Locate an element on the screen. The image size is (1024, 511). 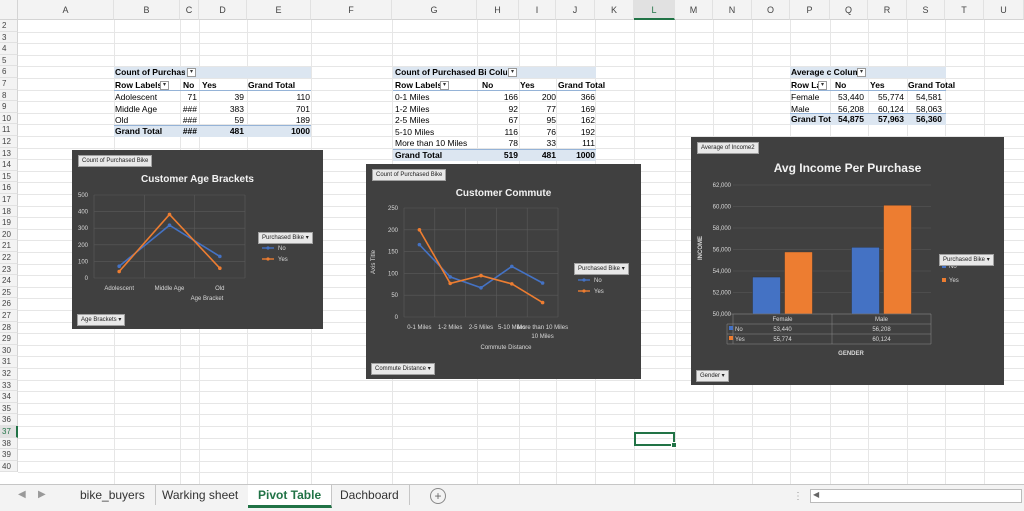
column-header: D is located at coordinates (223, 10).